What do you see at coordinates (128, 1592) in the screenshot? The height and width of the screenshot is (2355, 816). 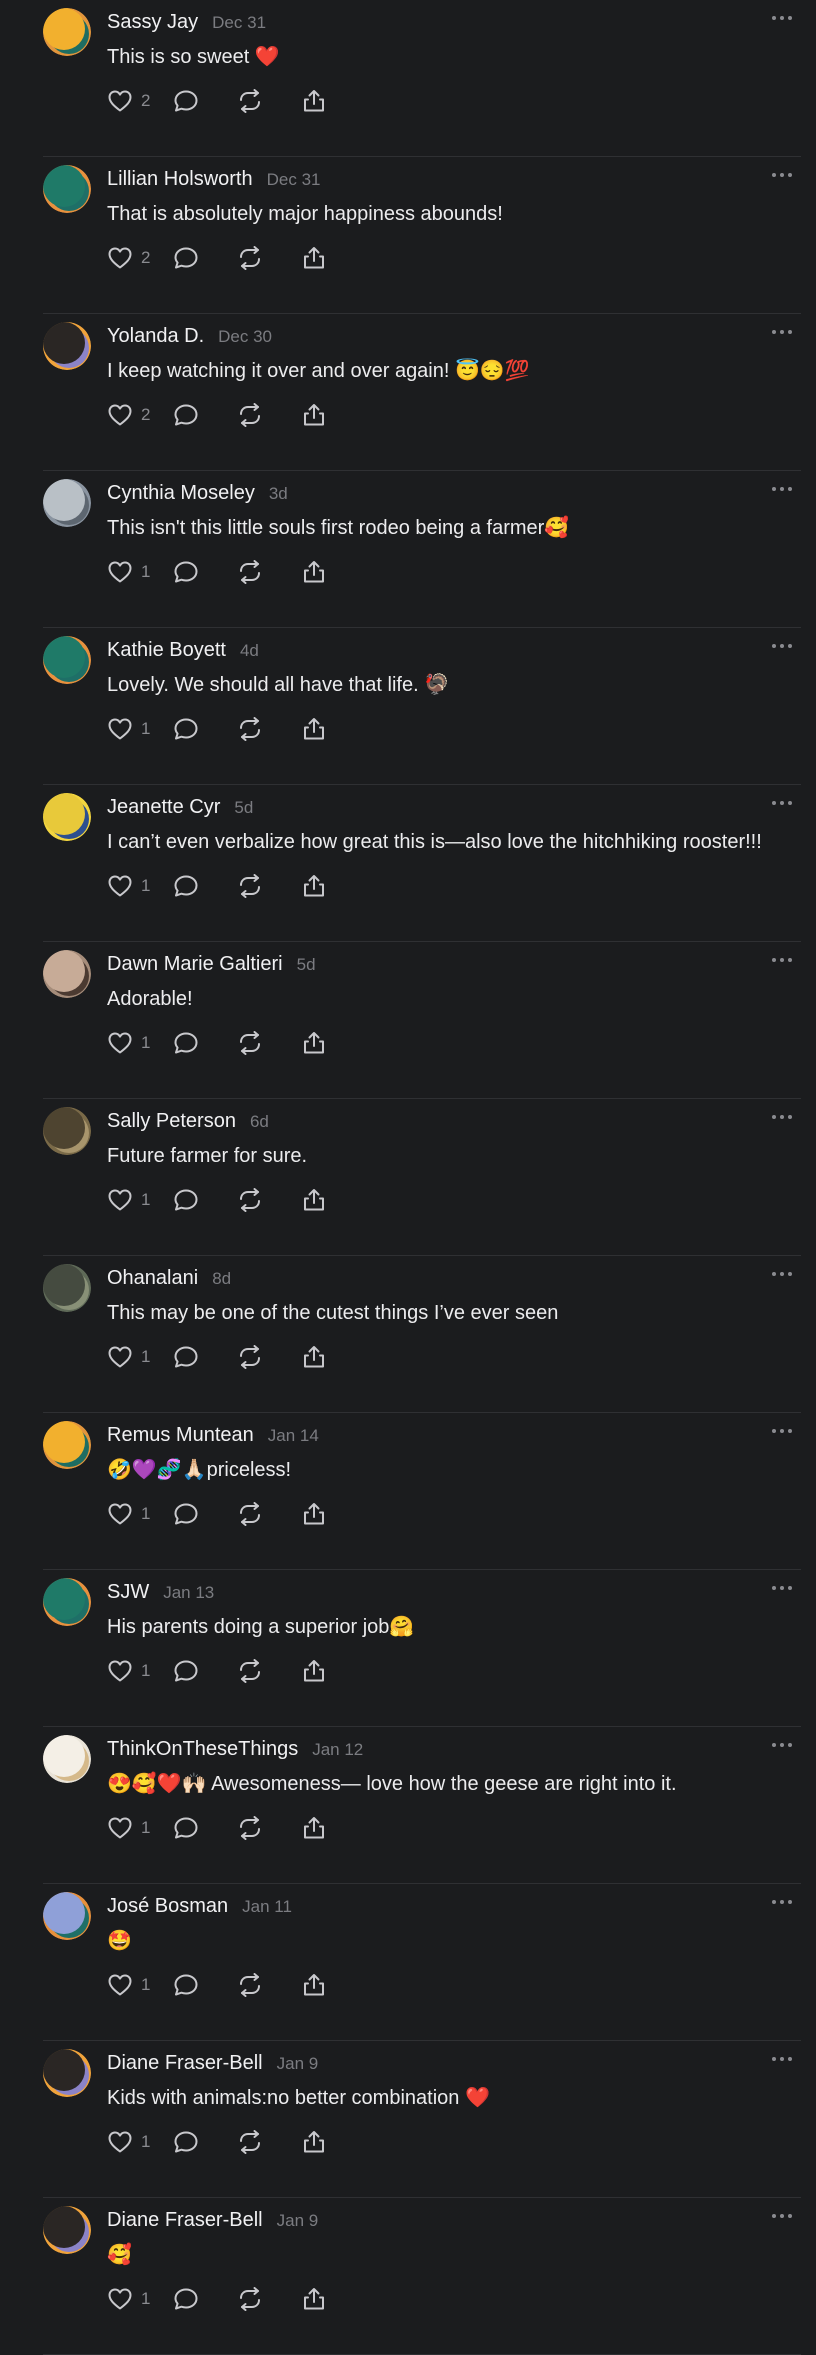 I see `author-name: SJW` at bounding box center [128, 1592].